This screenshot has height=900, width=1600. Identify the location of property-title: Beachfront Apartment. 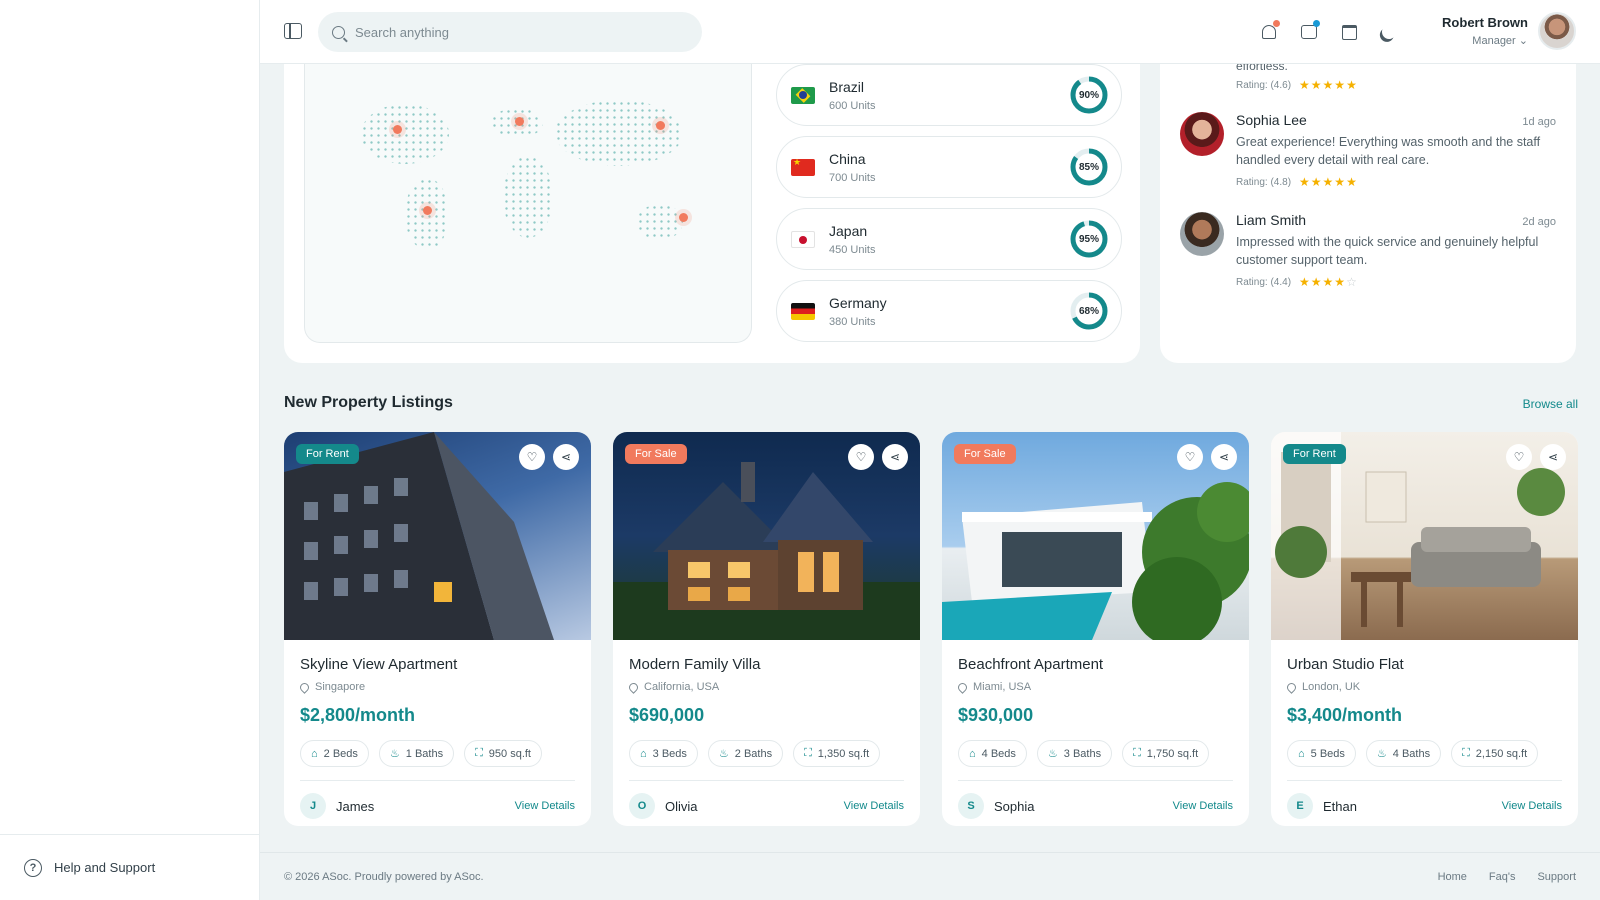
(1095, 664).